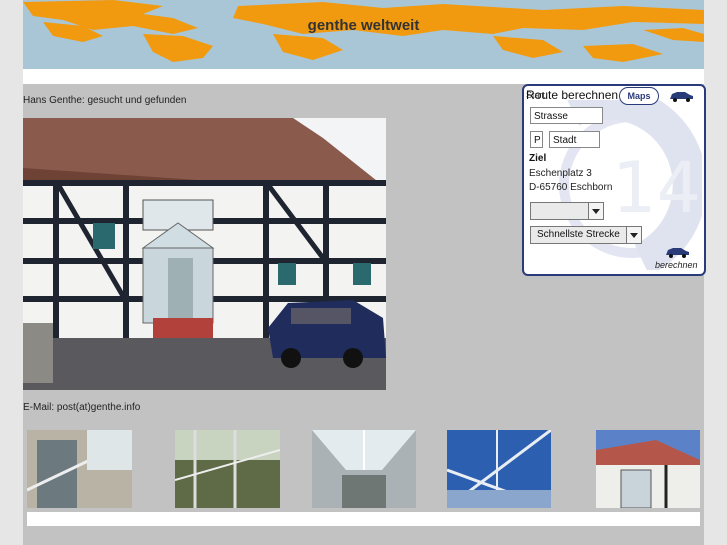 The height and width of the screenshot is (545, 727). Describe the element at coordinates (676, 265) in the screenshot. I see `calculate-route-link: berechnen` at that location.